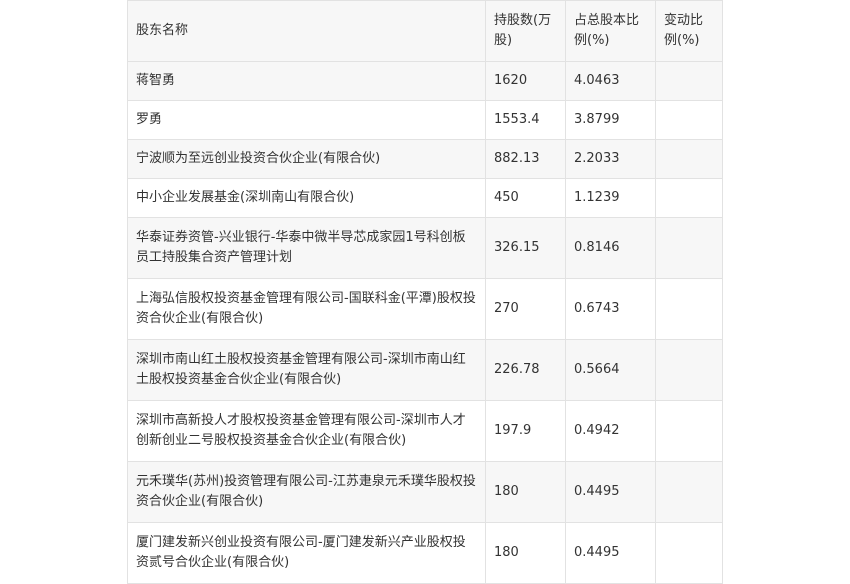 This screenshot has height=584, width=850. I want to click on cell-name: 蒋智勇, so click(306, 81).